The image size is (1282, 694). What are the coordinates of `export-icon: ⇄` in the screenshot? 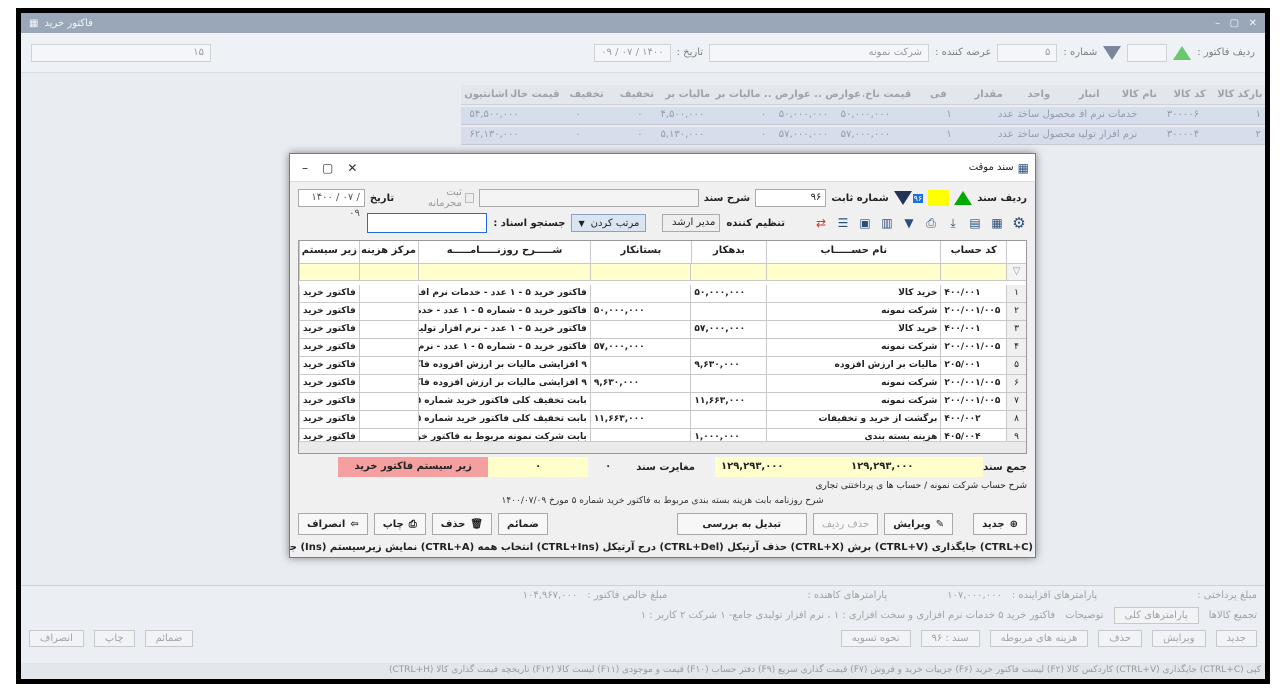 It's located at (821, 223).